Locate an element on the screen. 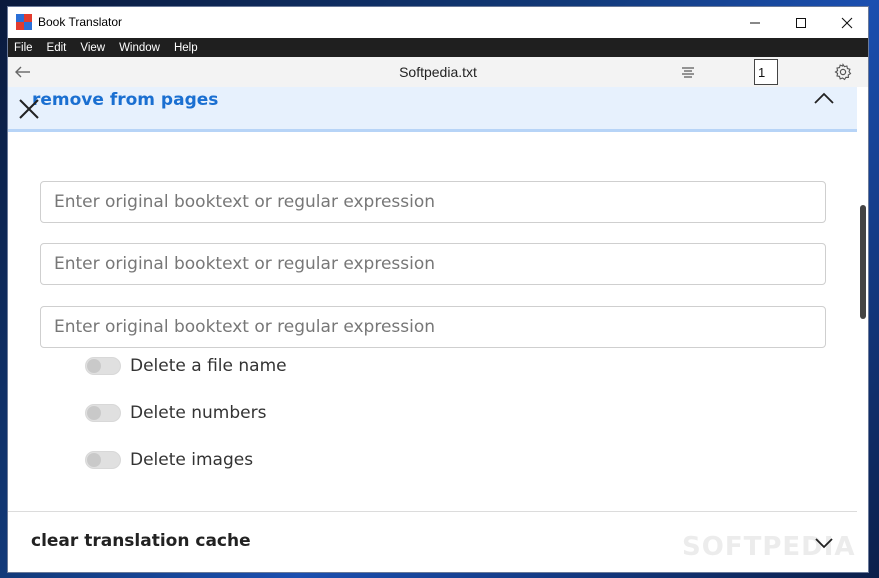 Image resolution: width=879 pixels, height=578 pixels. maximize-button is located at coordinates (801, 22).